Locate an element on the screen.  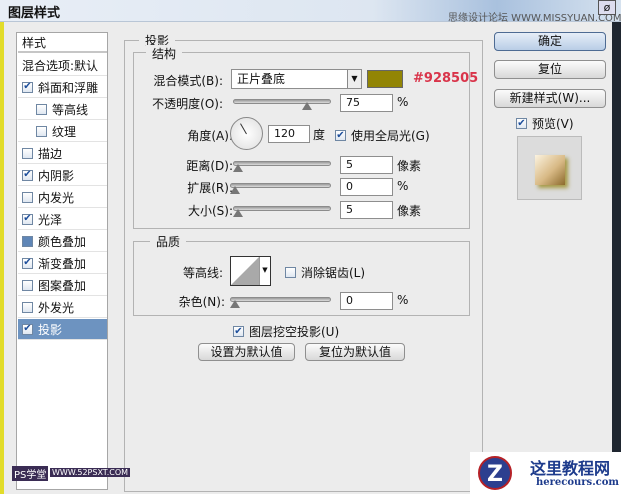
distance-slider is located at coordinates (282, 166).